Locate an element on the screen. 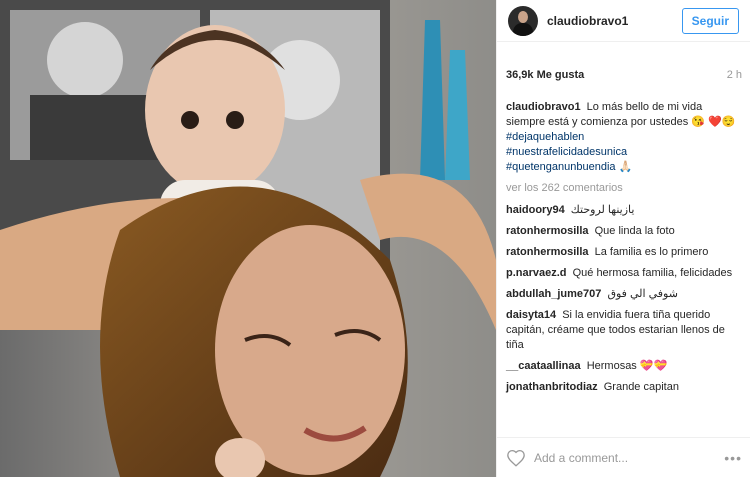 Image resolution: width=750 pixels, height=477 pixels. post-footer: Add a comment... ••• is located at coordinates (623, 457).